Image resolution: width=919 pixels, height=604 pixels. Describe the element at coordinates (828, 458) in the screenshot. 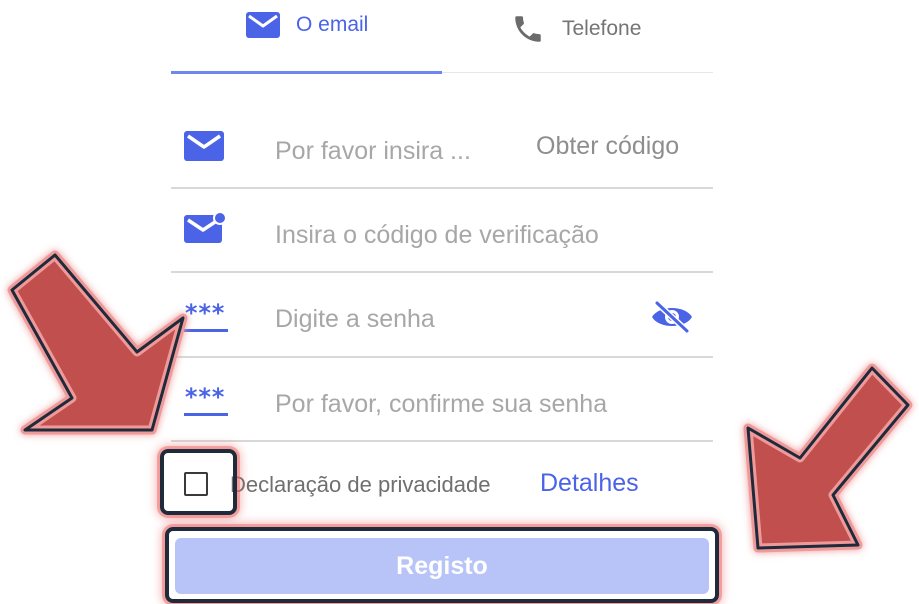

I see `right-arrow` at that location.